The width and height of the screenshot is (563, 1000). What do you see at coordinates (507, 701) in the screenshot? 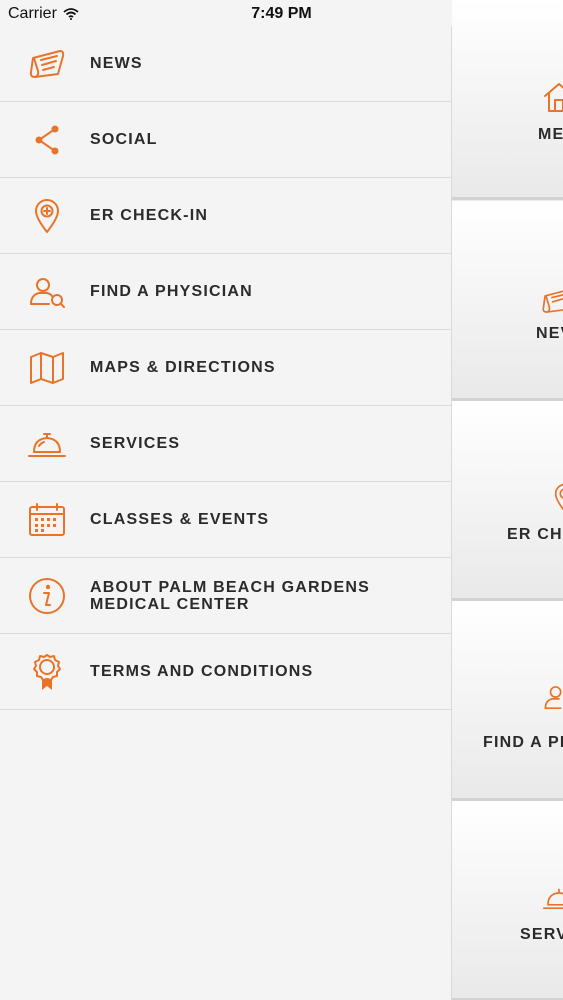
I see `tile-find-a-physician: FIND A PH` at bounding box center [507, 701].